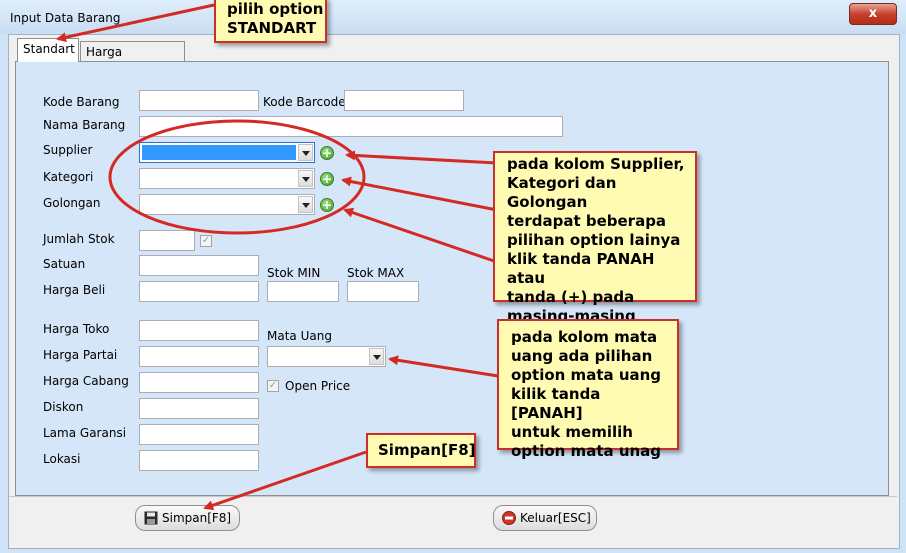 The width and height of the screenshot is (906, 553). Describe the element at coordinates (272, 28) in the screenshot. I see `callout-line: STANDART` at that location.